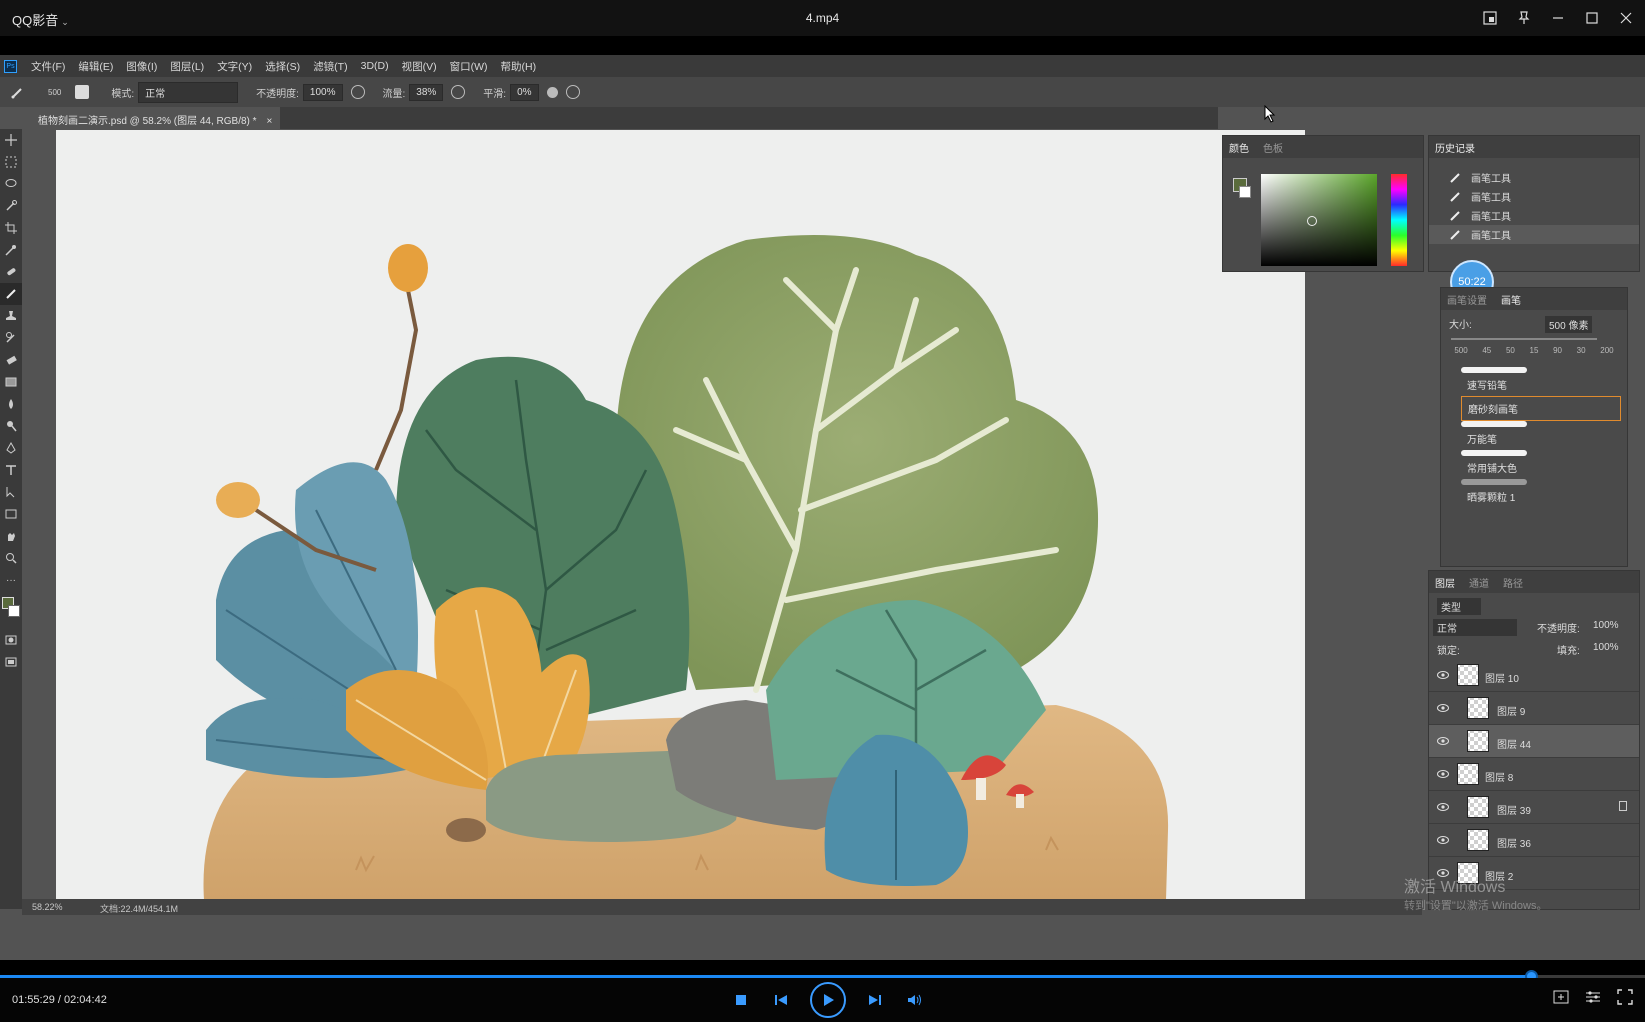 The width and height of the screenshot is (1645, 1022). What do you see at coordinates (322, 92) in the screenshot?
I see `opacity-field: 100%` at bounding box center [322, 92].